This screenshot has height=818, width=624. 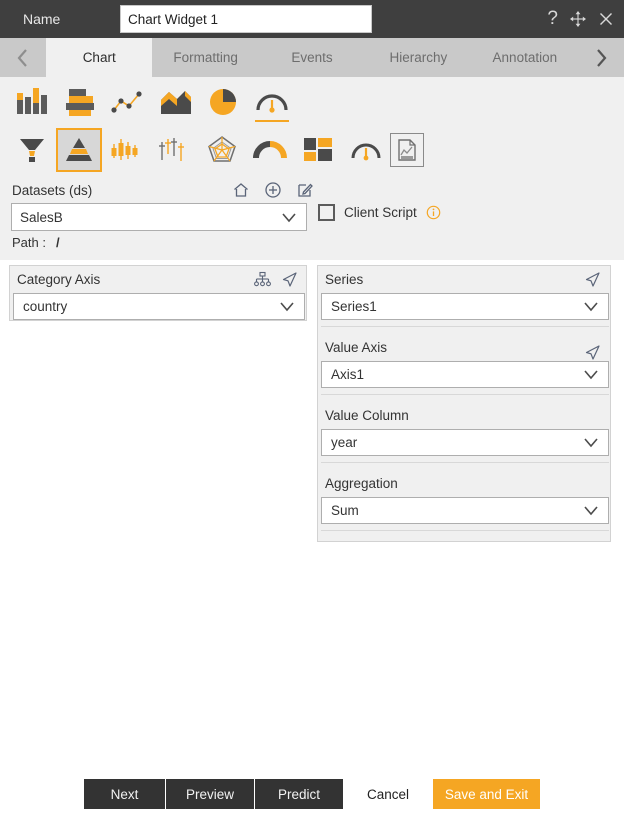 What do you see at coordinates (388, 794) in the screenshot?
I see `cancel-button: Cancel` at bounding box center [388, 794].